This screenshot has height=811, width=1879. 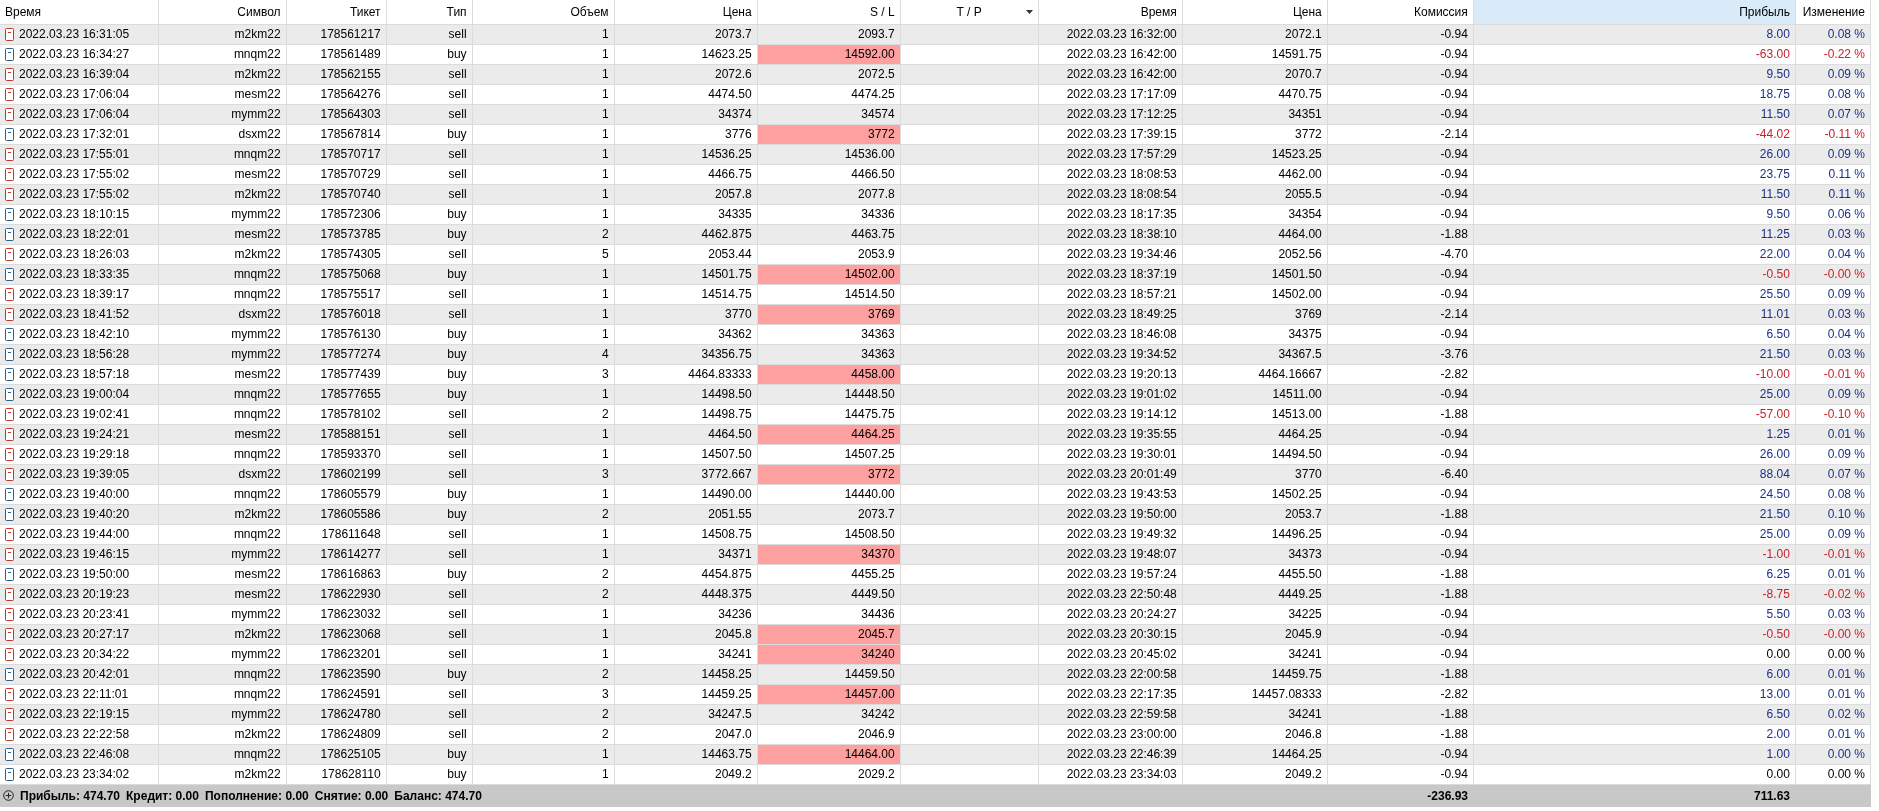 I want to click on table-cell: 14623.25, so click(x=686, y=54).